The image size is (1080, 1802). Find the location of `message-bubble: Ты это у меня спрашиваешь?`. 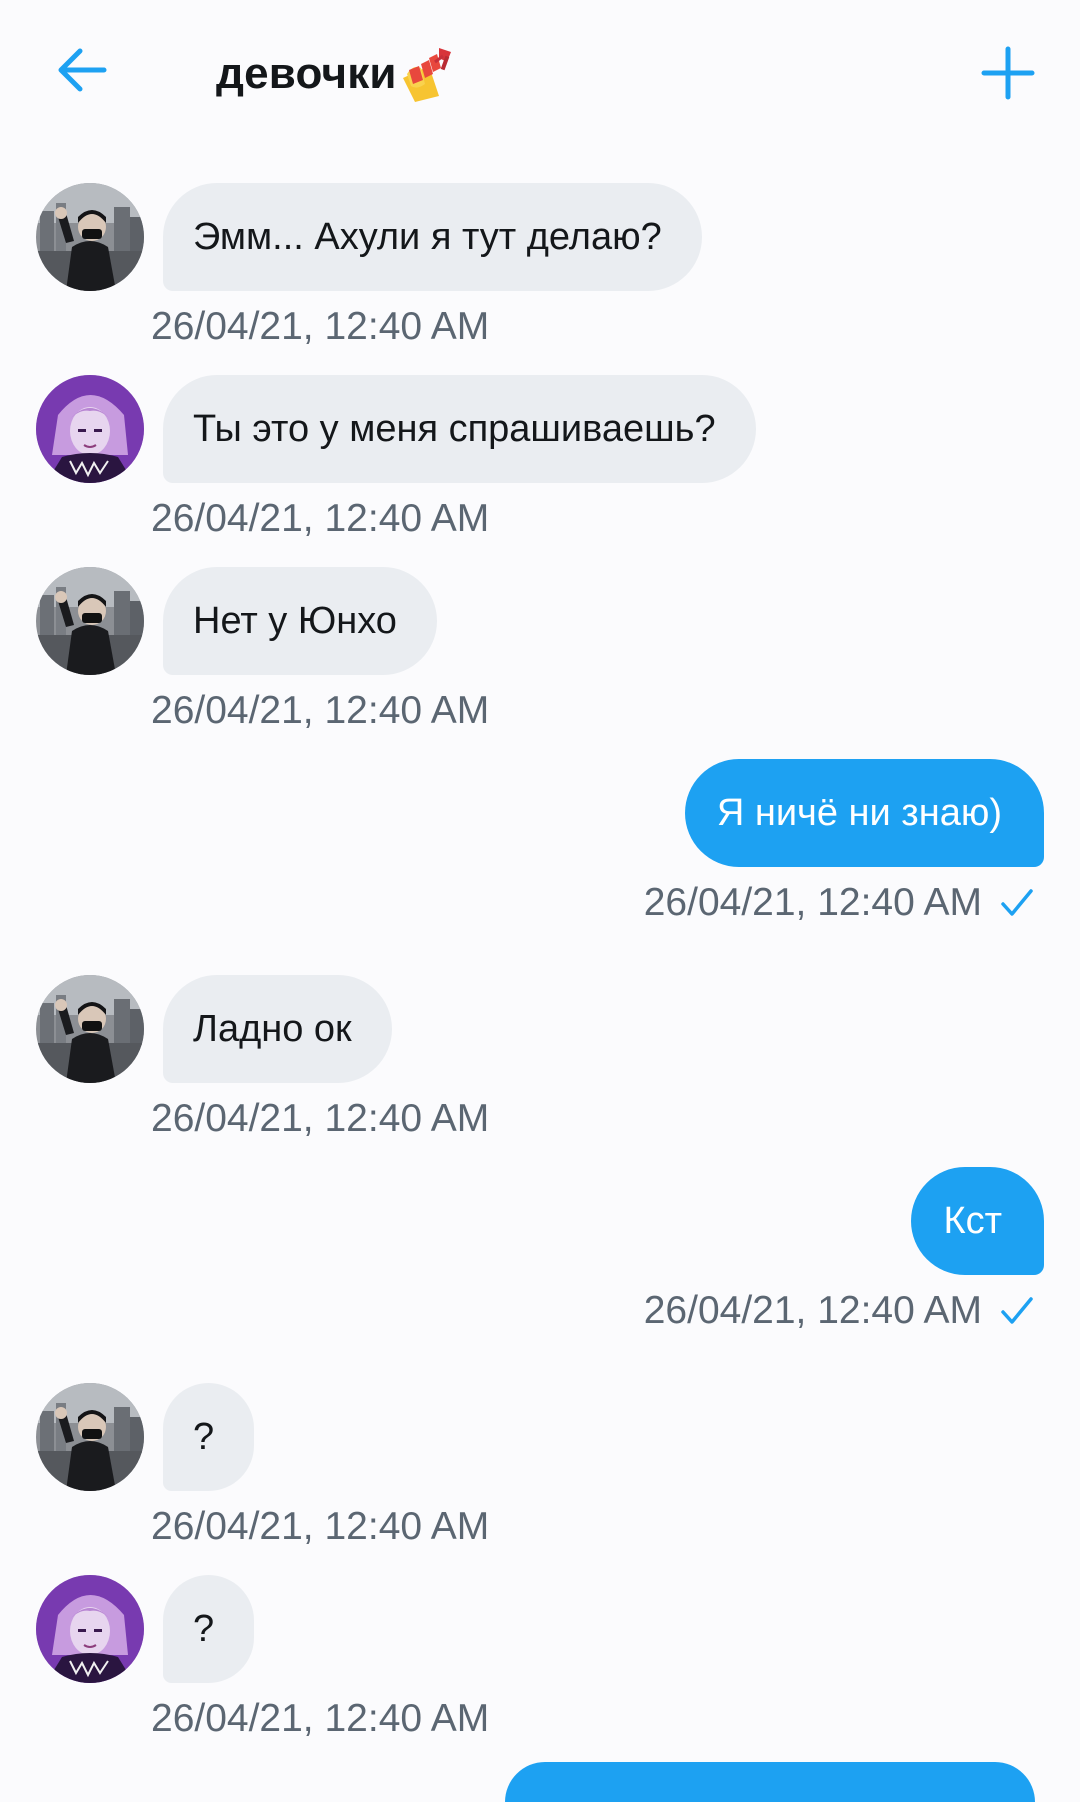

message-bubble: Ты это у меня спрашиваешь? is located at coordinates (459, 429).